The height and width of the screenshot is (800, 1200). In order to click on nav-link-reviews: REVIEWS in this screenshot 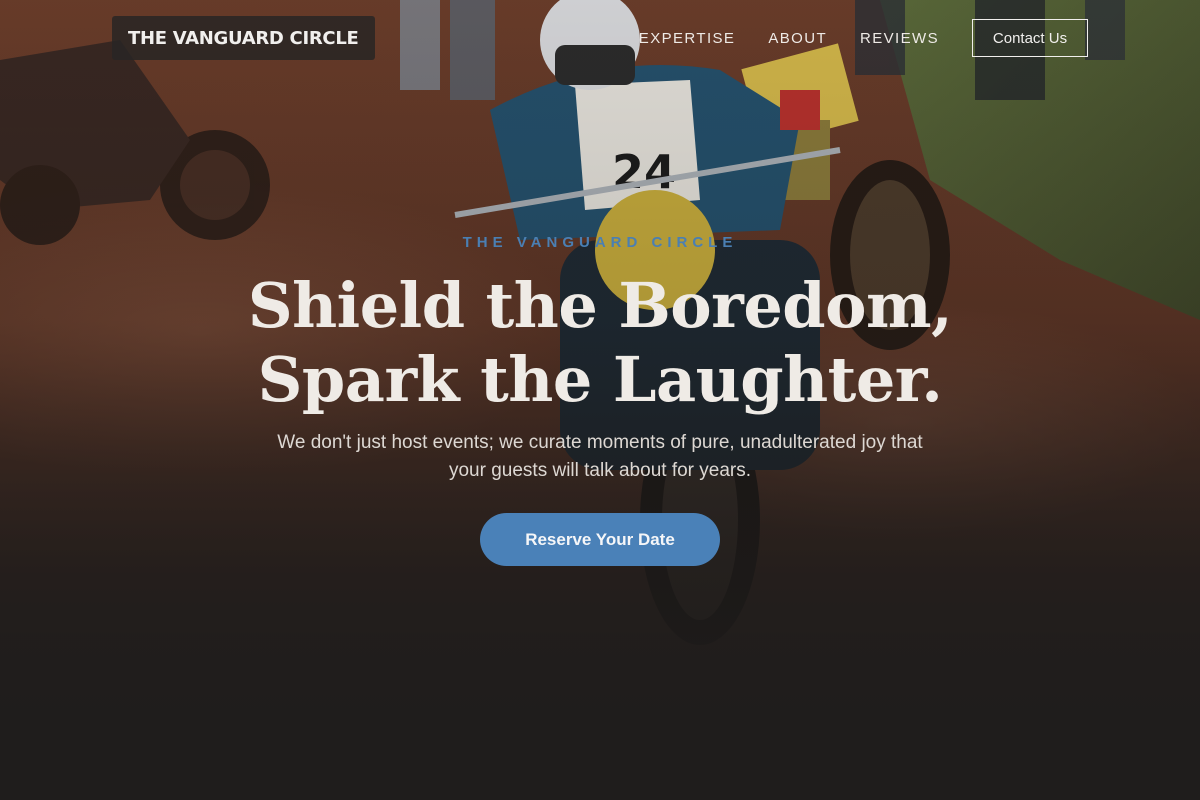, I will do `click(899, 38)`.